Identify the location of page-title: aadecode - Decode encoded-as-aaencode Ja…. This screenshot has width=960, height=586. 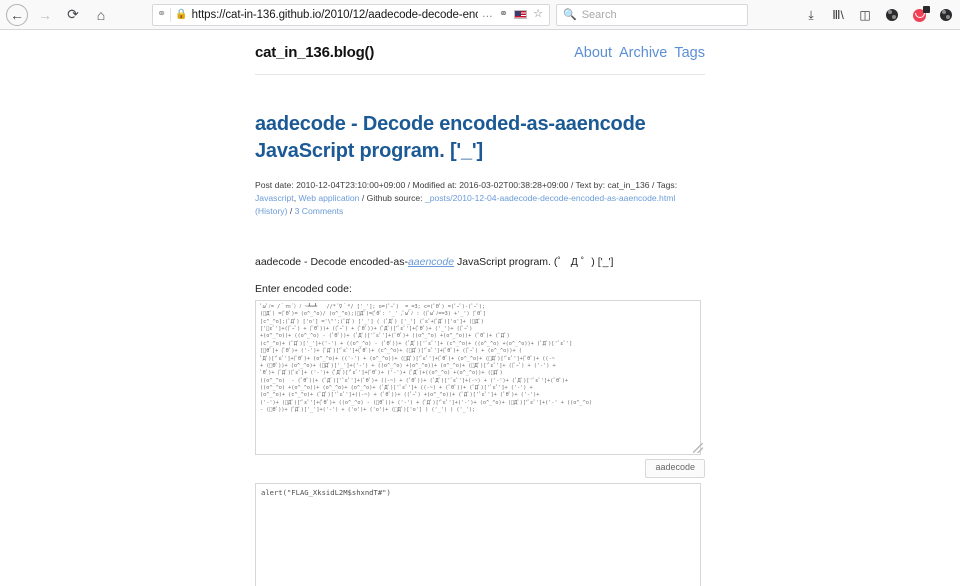
(450, 137).